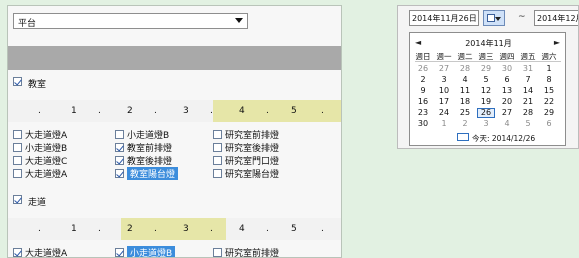 The height and width of the screenshot is (258, 579). I want to click on calendar-day: 25, so click(465, 113).